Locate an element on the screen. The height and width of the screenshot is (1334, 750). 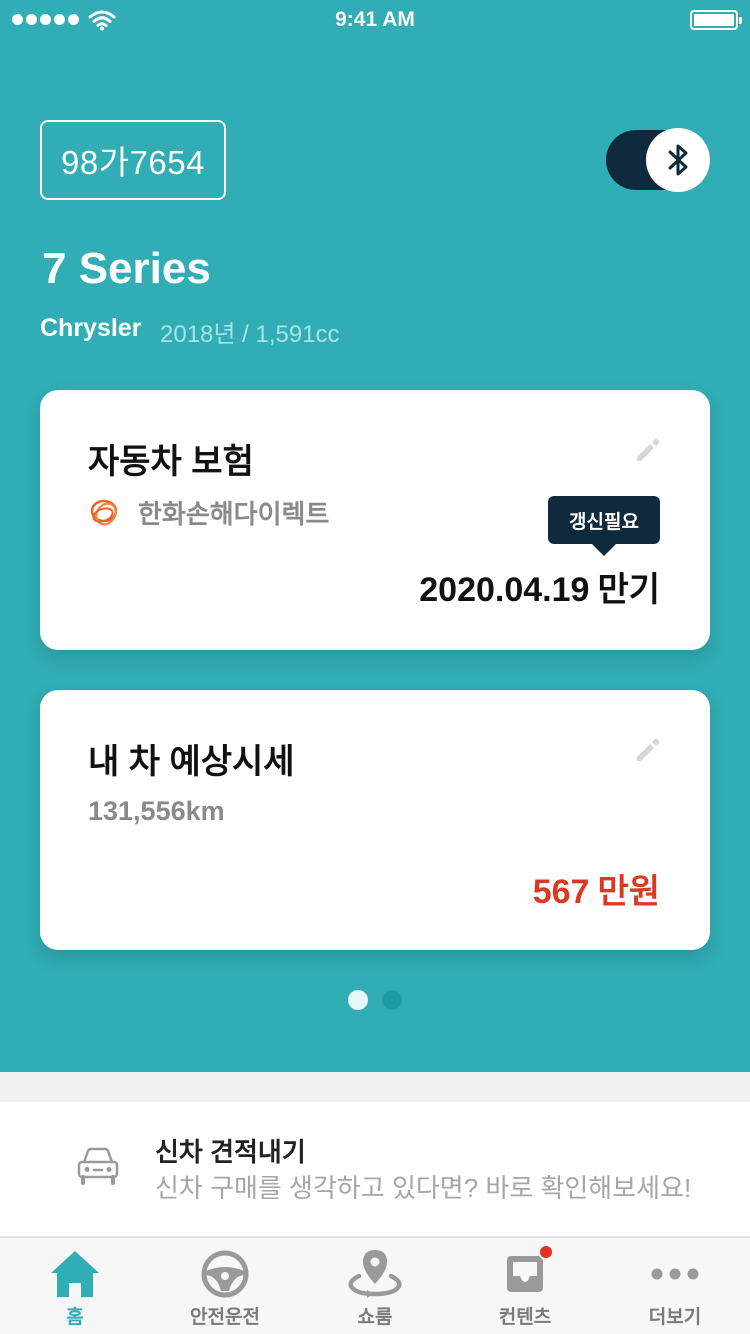
page-dot is located at coordinates (392, 1000).